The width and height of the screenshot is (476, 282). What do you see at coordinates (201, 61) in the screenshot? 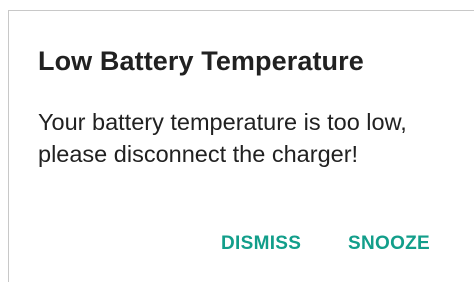
I see `dialog-title: Low Battery Temperature` at bounding box center [201, 61].